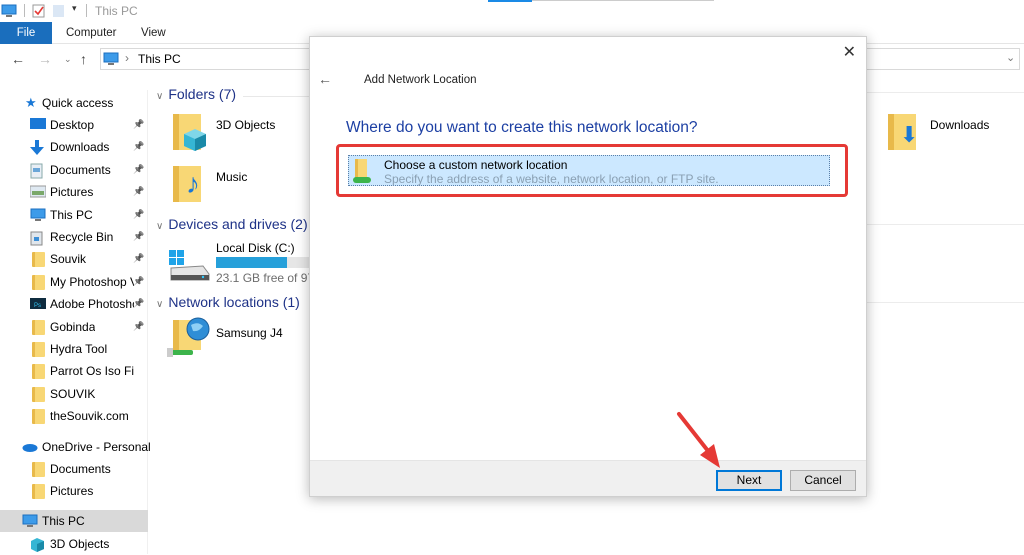 Image resolution: width=1024 pixels, height=555 pixels. What do you see at coordinates (37, 149) in the screenshot?
I see `download-icon` at bounding box center [37, 149].